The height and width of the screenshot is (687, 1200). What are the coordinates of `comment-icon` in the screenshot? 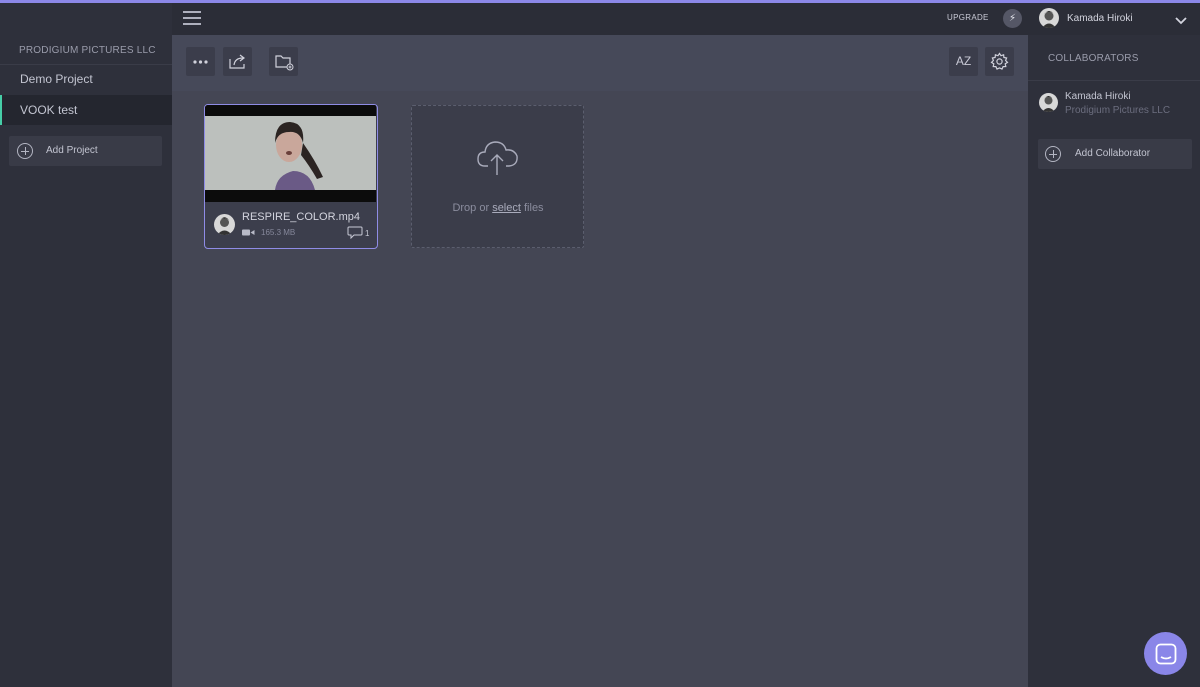 It's located at (355, 232).